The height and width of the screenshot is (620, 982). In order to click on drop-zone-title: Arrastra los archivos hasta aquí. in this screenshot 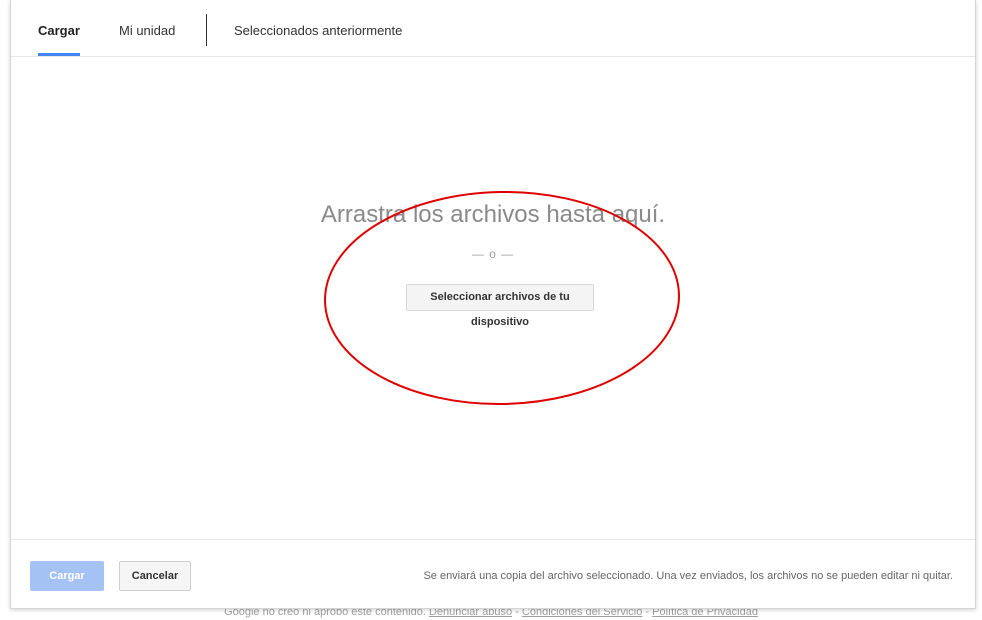, I will do `click(493, 214)`.